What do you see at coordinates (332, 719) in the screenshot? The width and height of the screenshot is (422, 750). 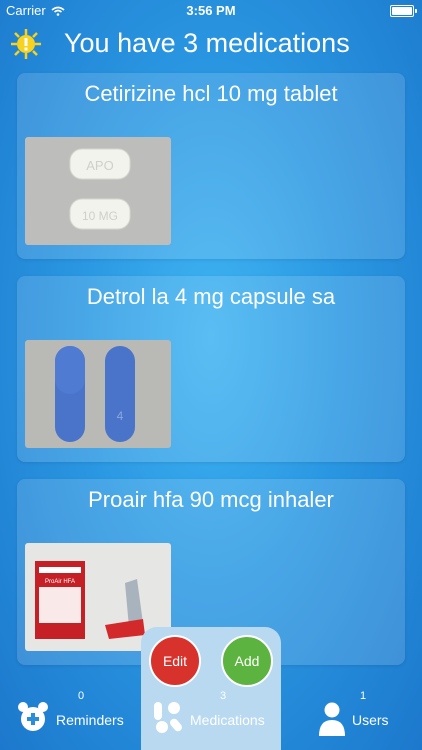 I see `user-icon` at bounding box center [332, 719].